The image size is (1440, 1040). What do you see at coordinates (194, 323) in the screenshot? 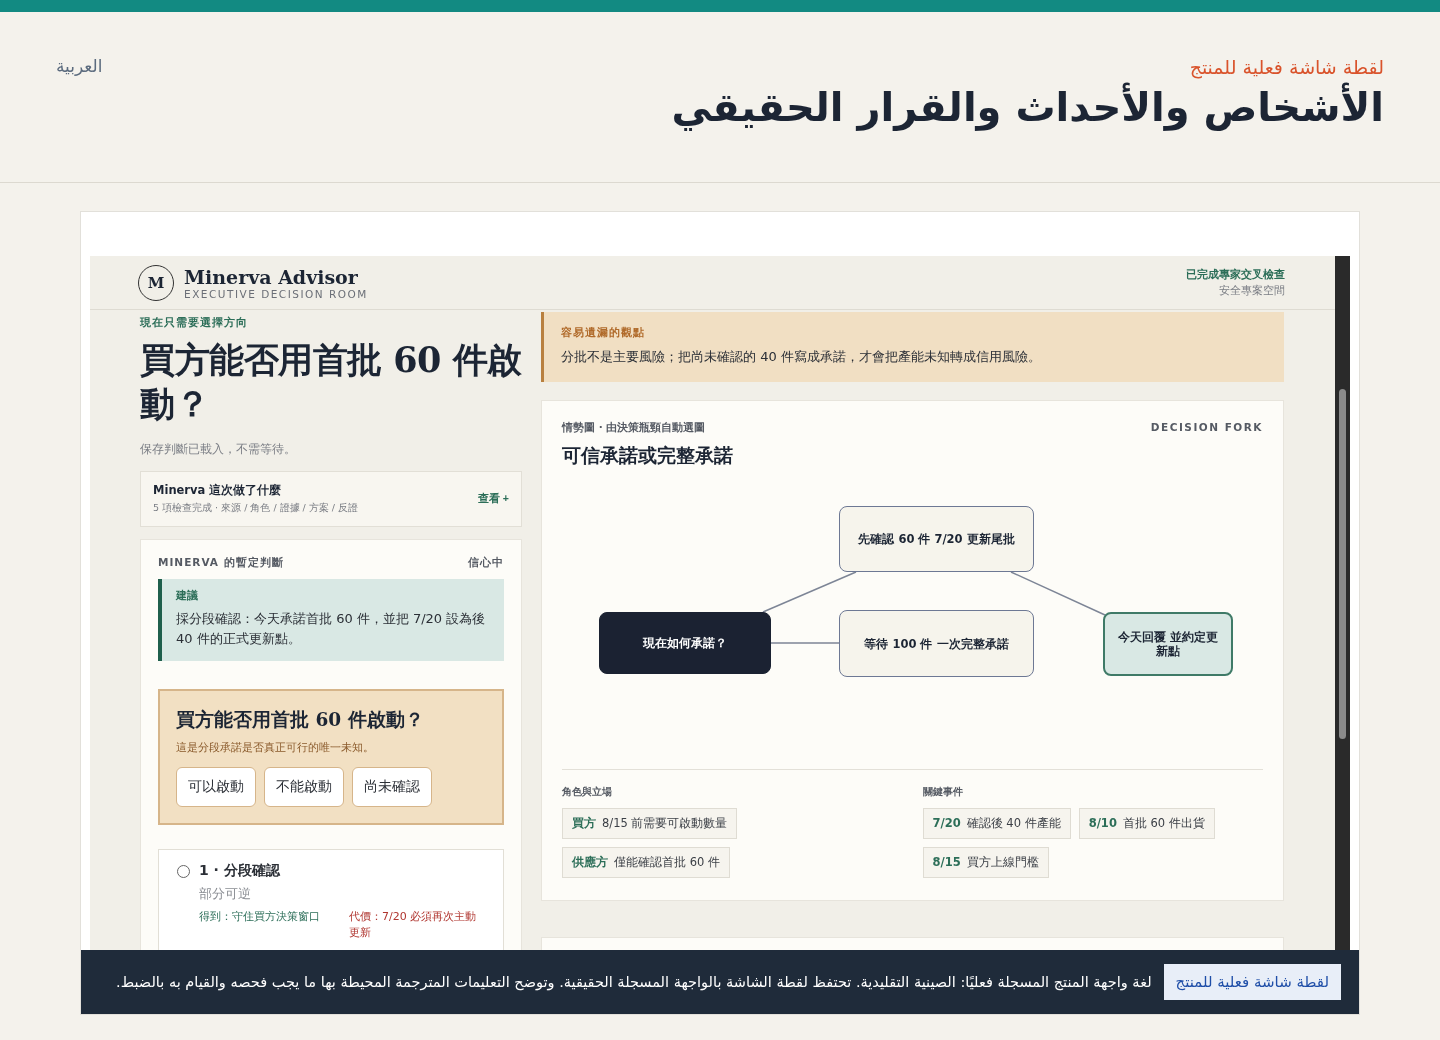
I see `kicker-text: 現在只需要選擇方向` at bounding box center [194, 323].